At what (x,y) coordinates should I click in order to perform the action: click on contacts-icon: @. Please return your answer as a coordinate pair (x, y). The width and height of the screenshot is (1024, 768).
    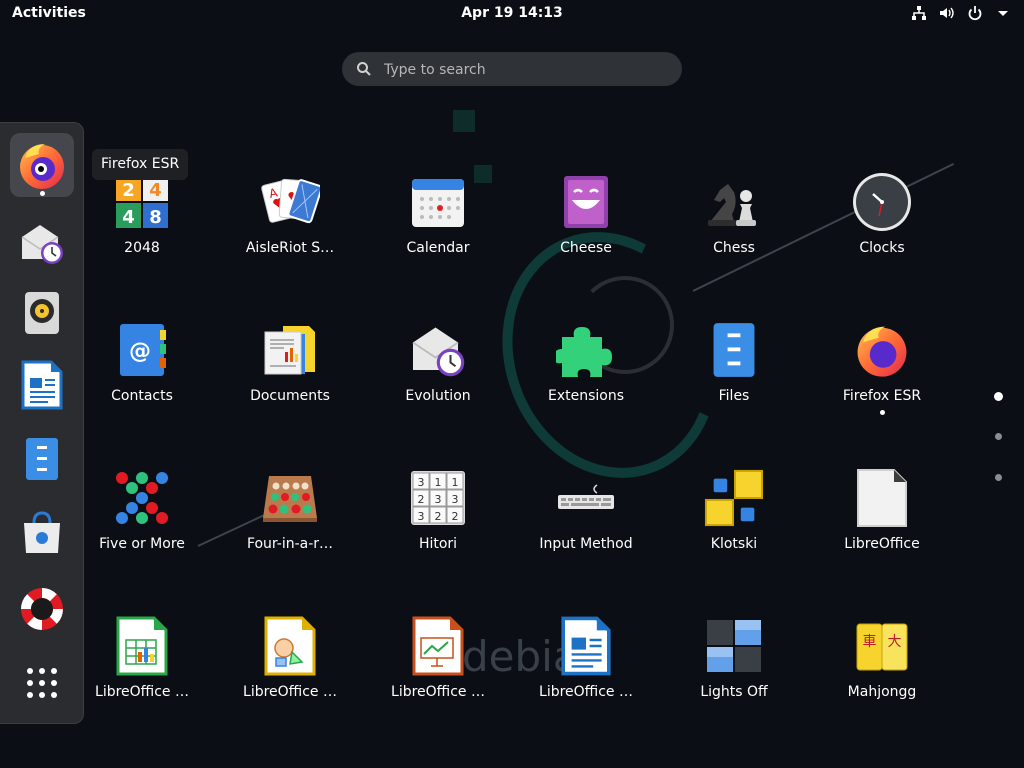
    Looking at the image, I should click on (143, 350).